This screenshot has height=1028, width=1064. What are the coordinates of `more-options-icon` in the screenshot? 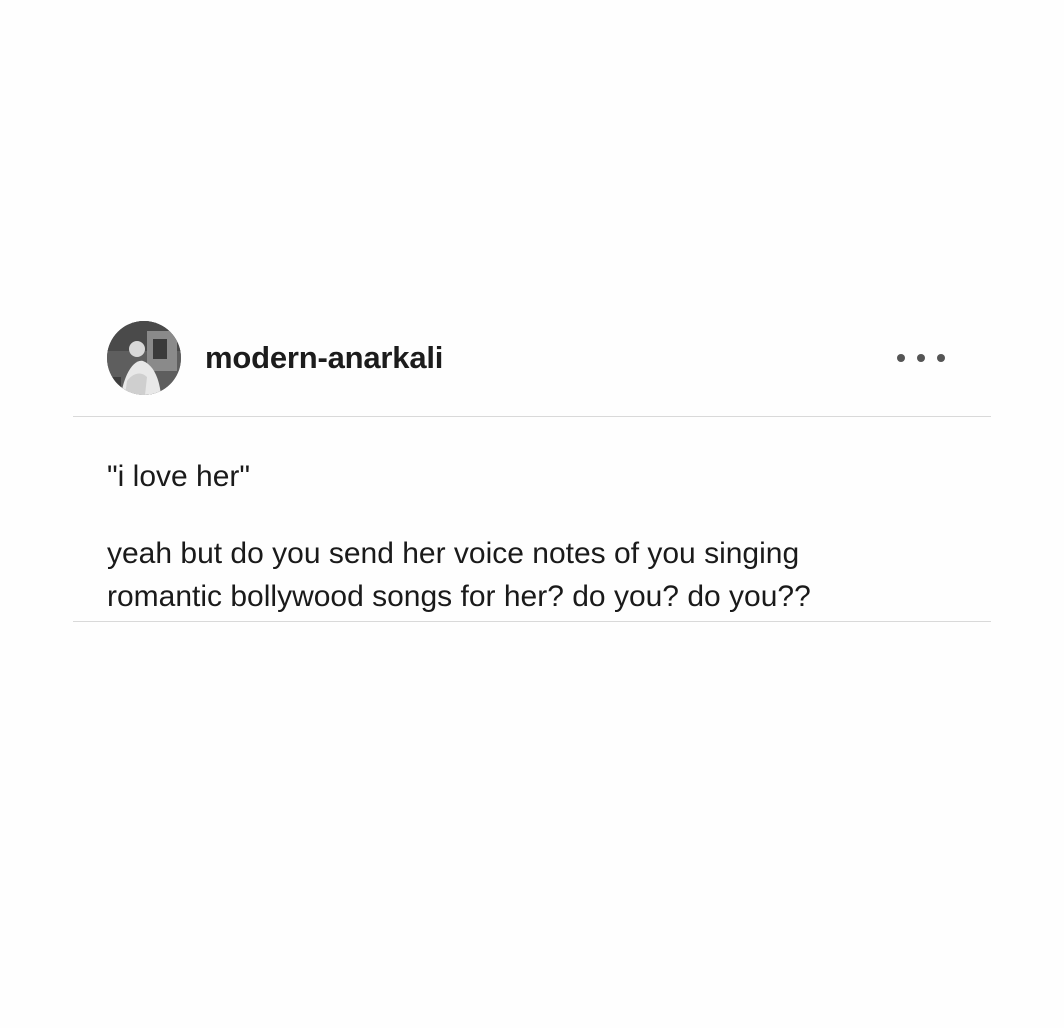 It's located at (901, 358).